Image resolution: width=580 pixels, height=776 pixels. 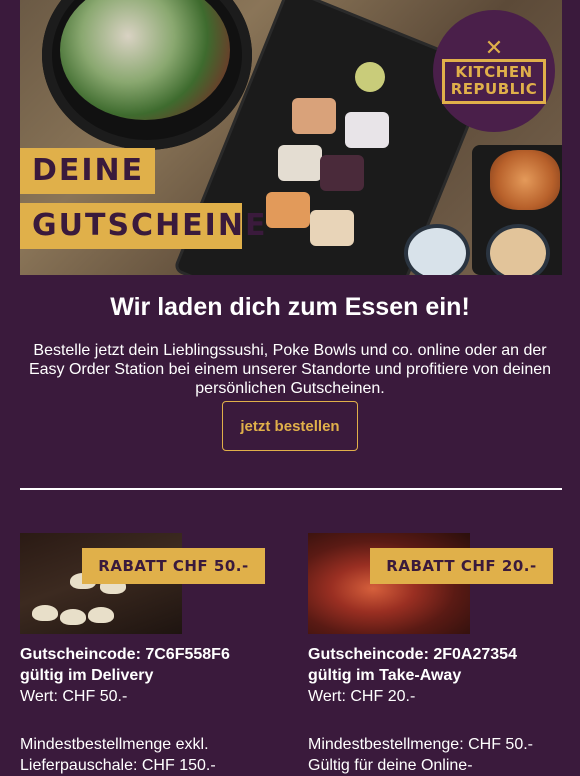 What do you see at coordinates (461, 566) in the screenshot?
I see `voucher-badge: RABATT CHF 20.-` at bounding box center [461, 566].